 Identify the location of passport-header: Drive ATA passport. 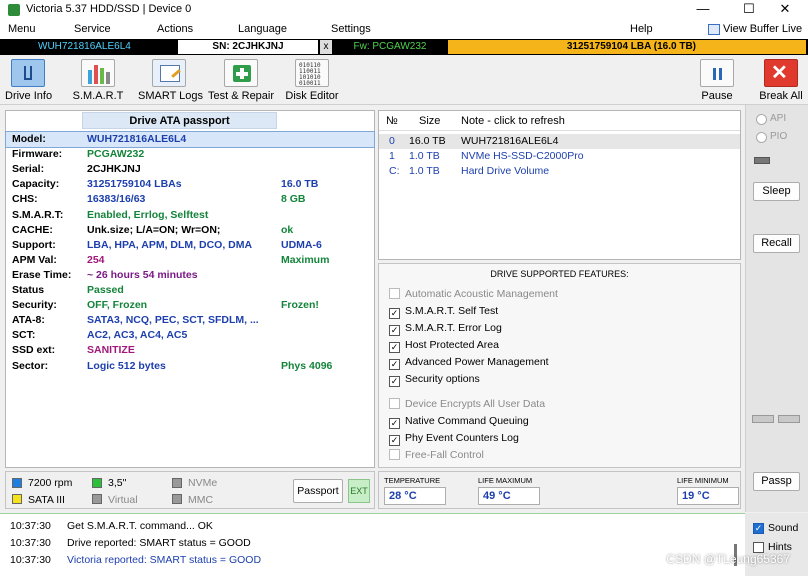
(179, 120).